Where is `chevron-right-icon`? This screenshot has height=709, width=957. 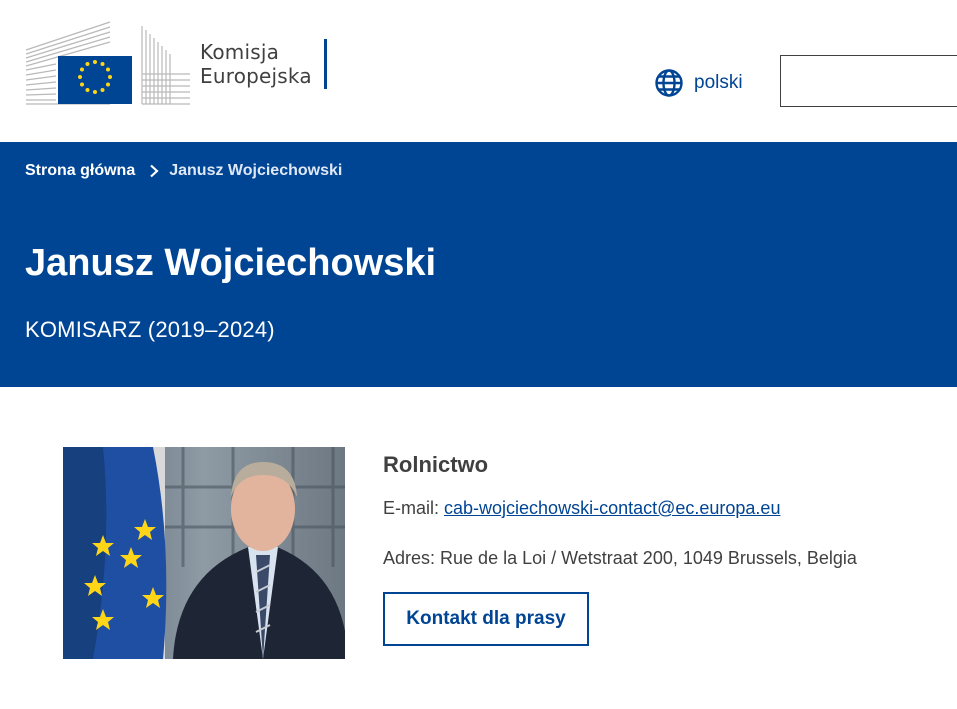
chevron-right-icon is located at coordinates (154, 171).